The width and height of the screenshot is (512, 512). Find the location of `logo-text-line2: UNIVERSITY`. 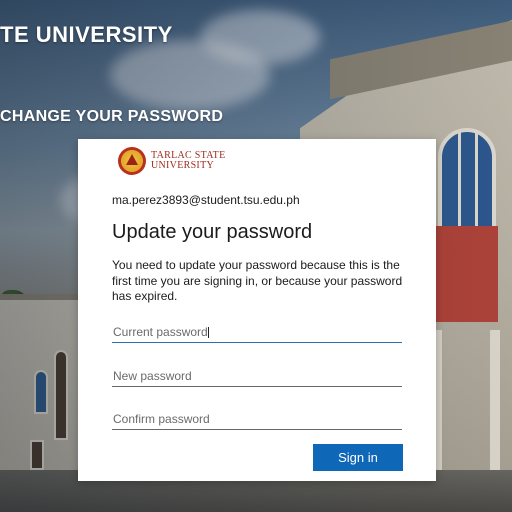

logo-text-line2: UNIVERSITY is located at coordinates (182, 165).